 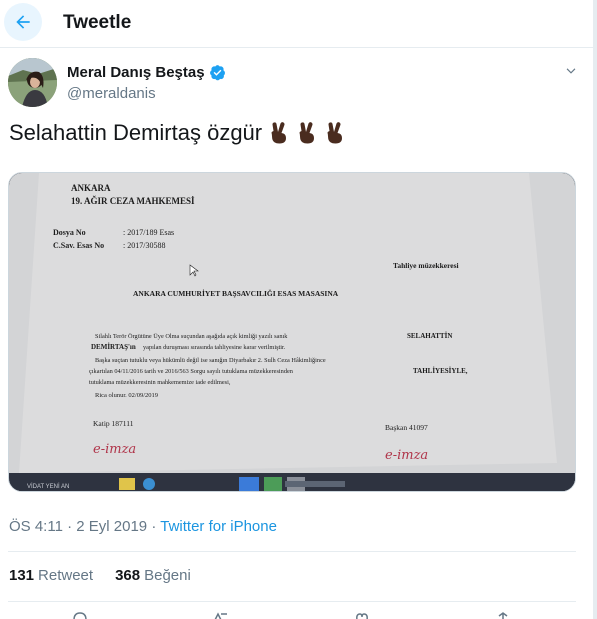 I want to click on retweets-stat: 131 Retweet, so click(x=51, y=575).